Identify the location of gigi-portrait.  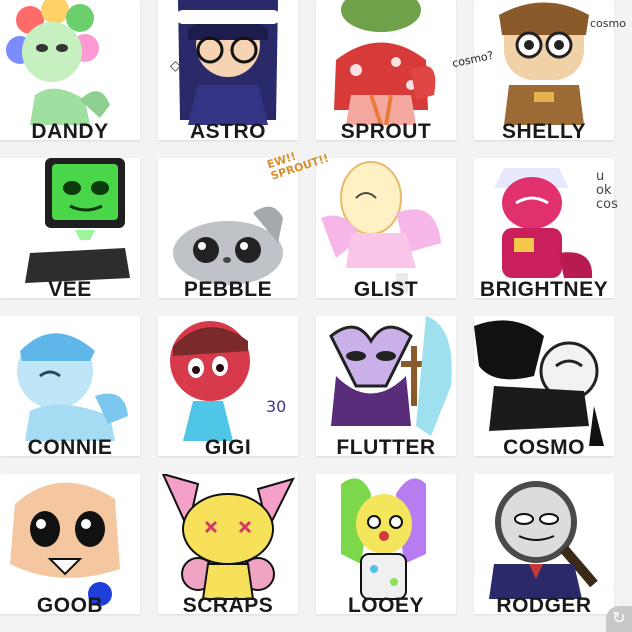
(210, 381).